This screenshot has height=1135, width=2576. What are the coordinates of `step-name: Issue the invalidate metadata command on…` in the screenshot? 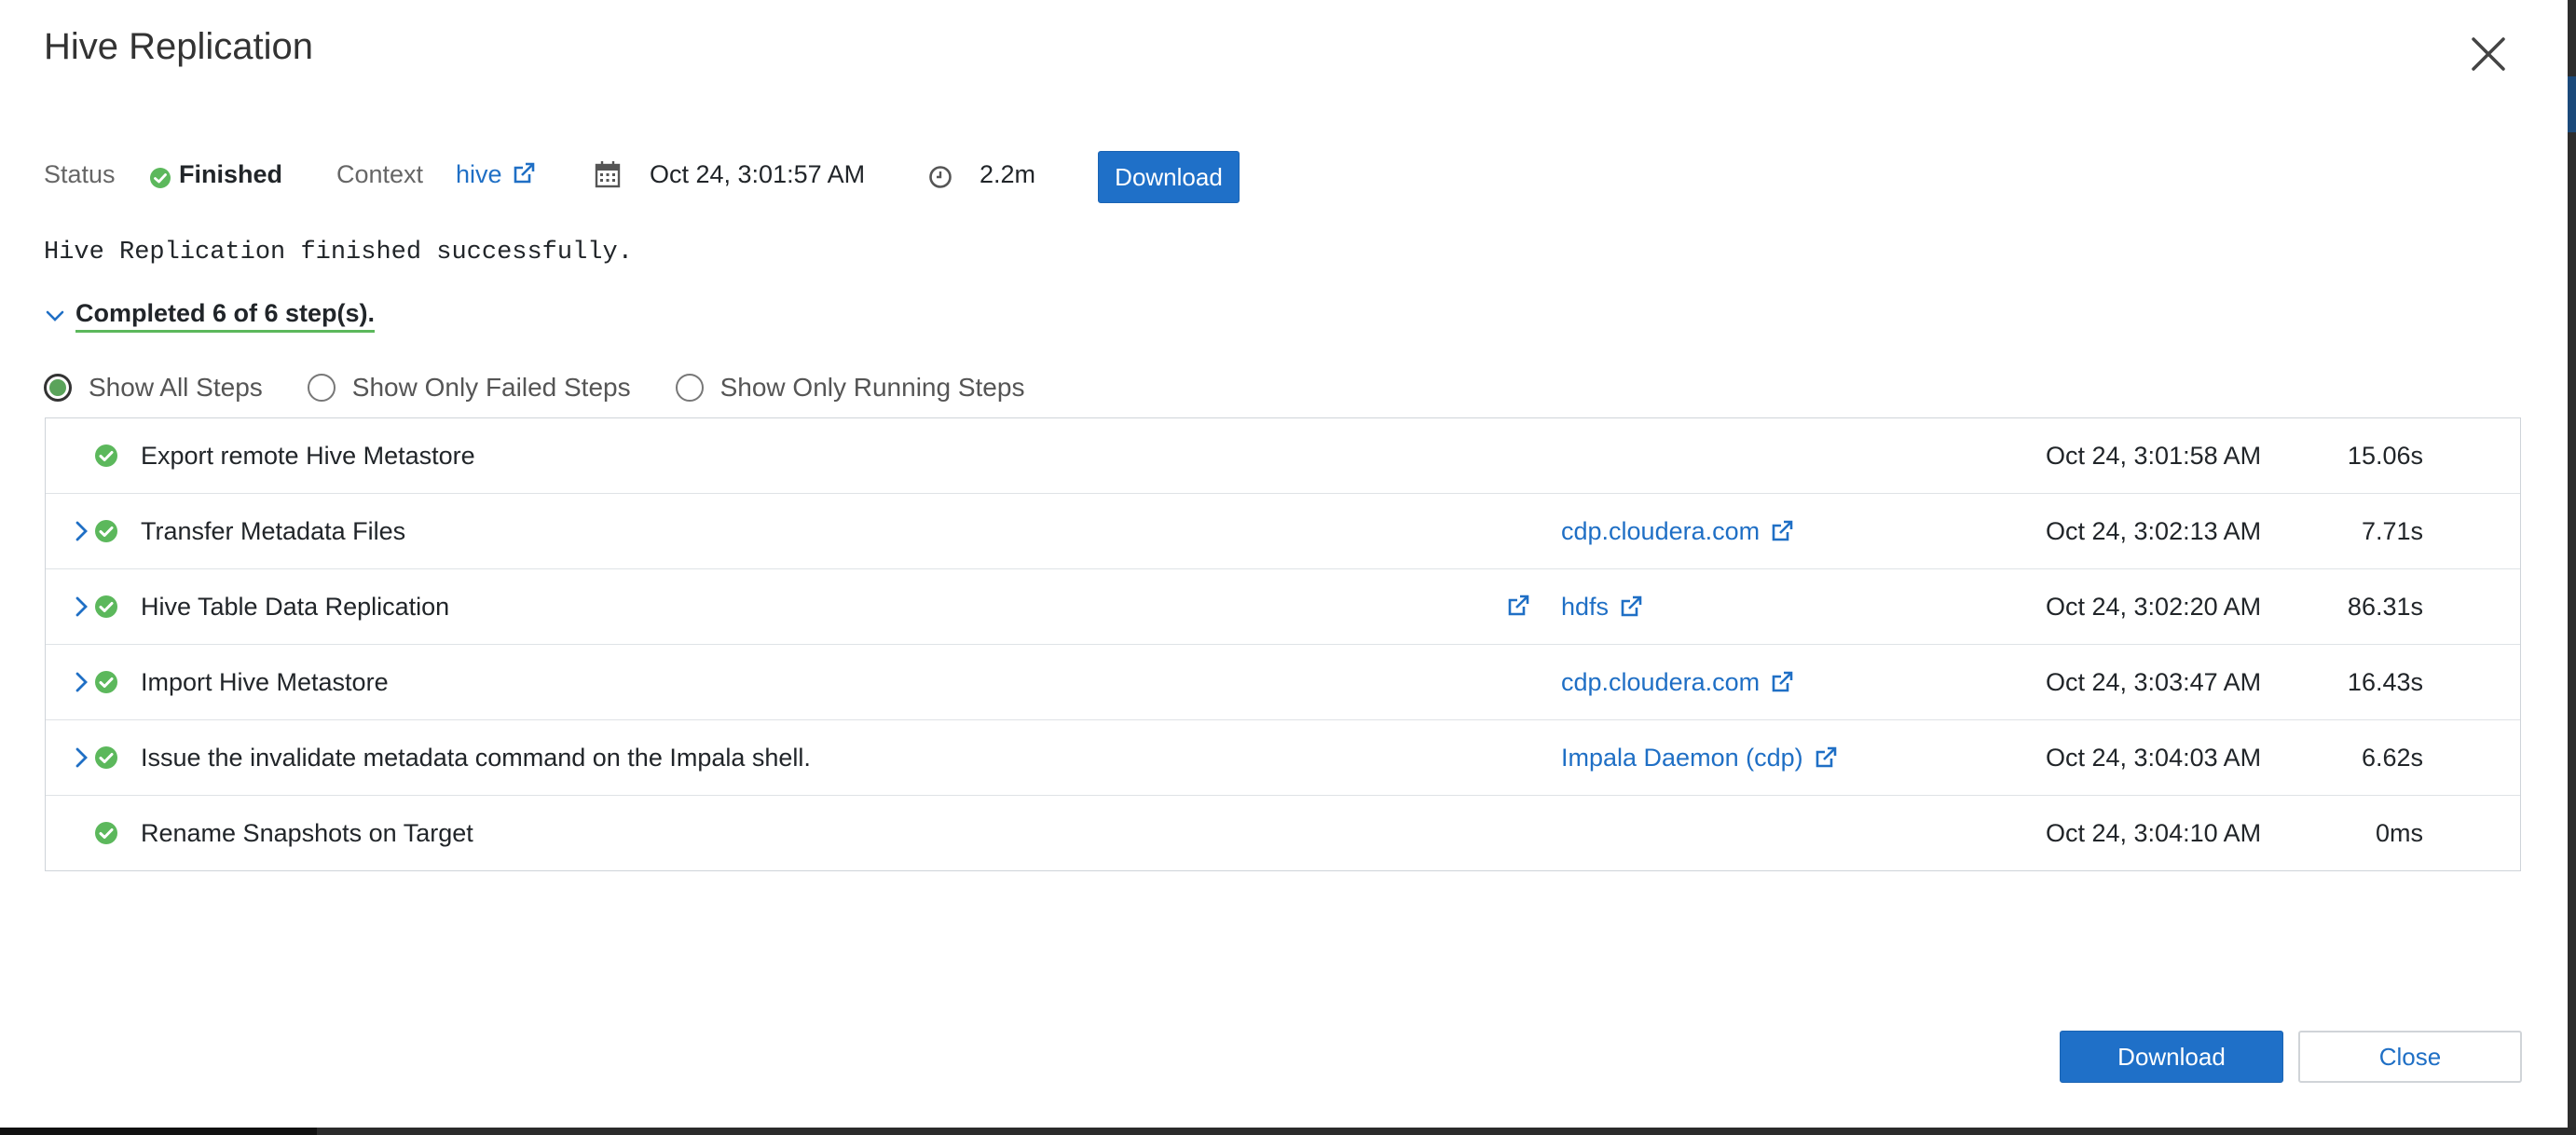 It's located at (476, 758).